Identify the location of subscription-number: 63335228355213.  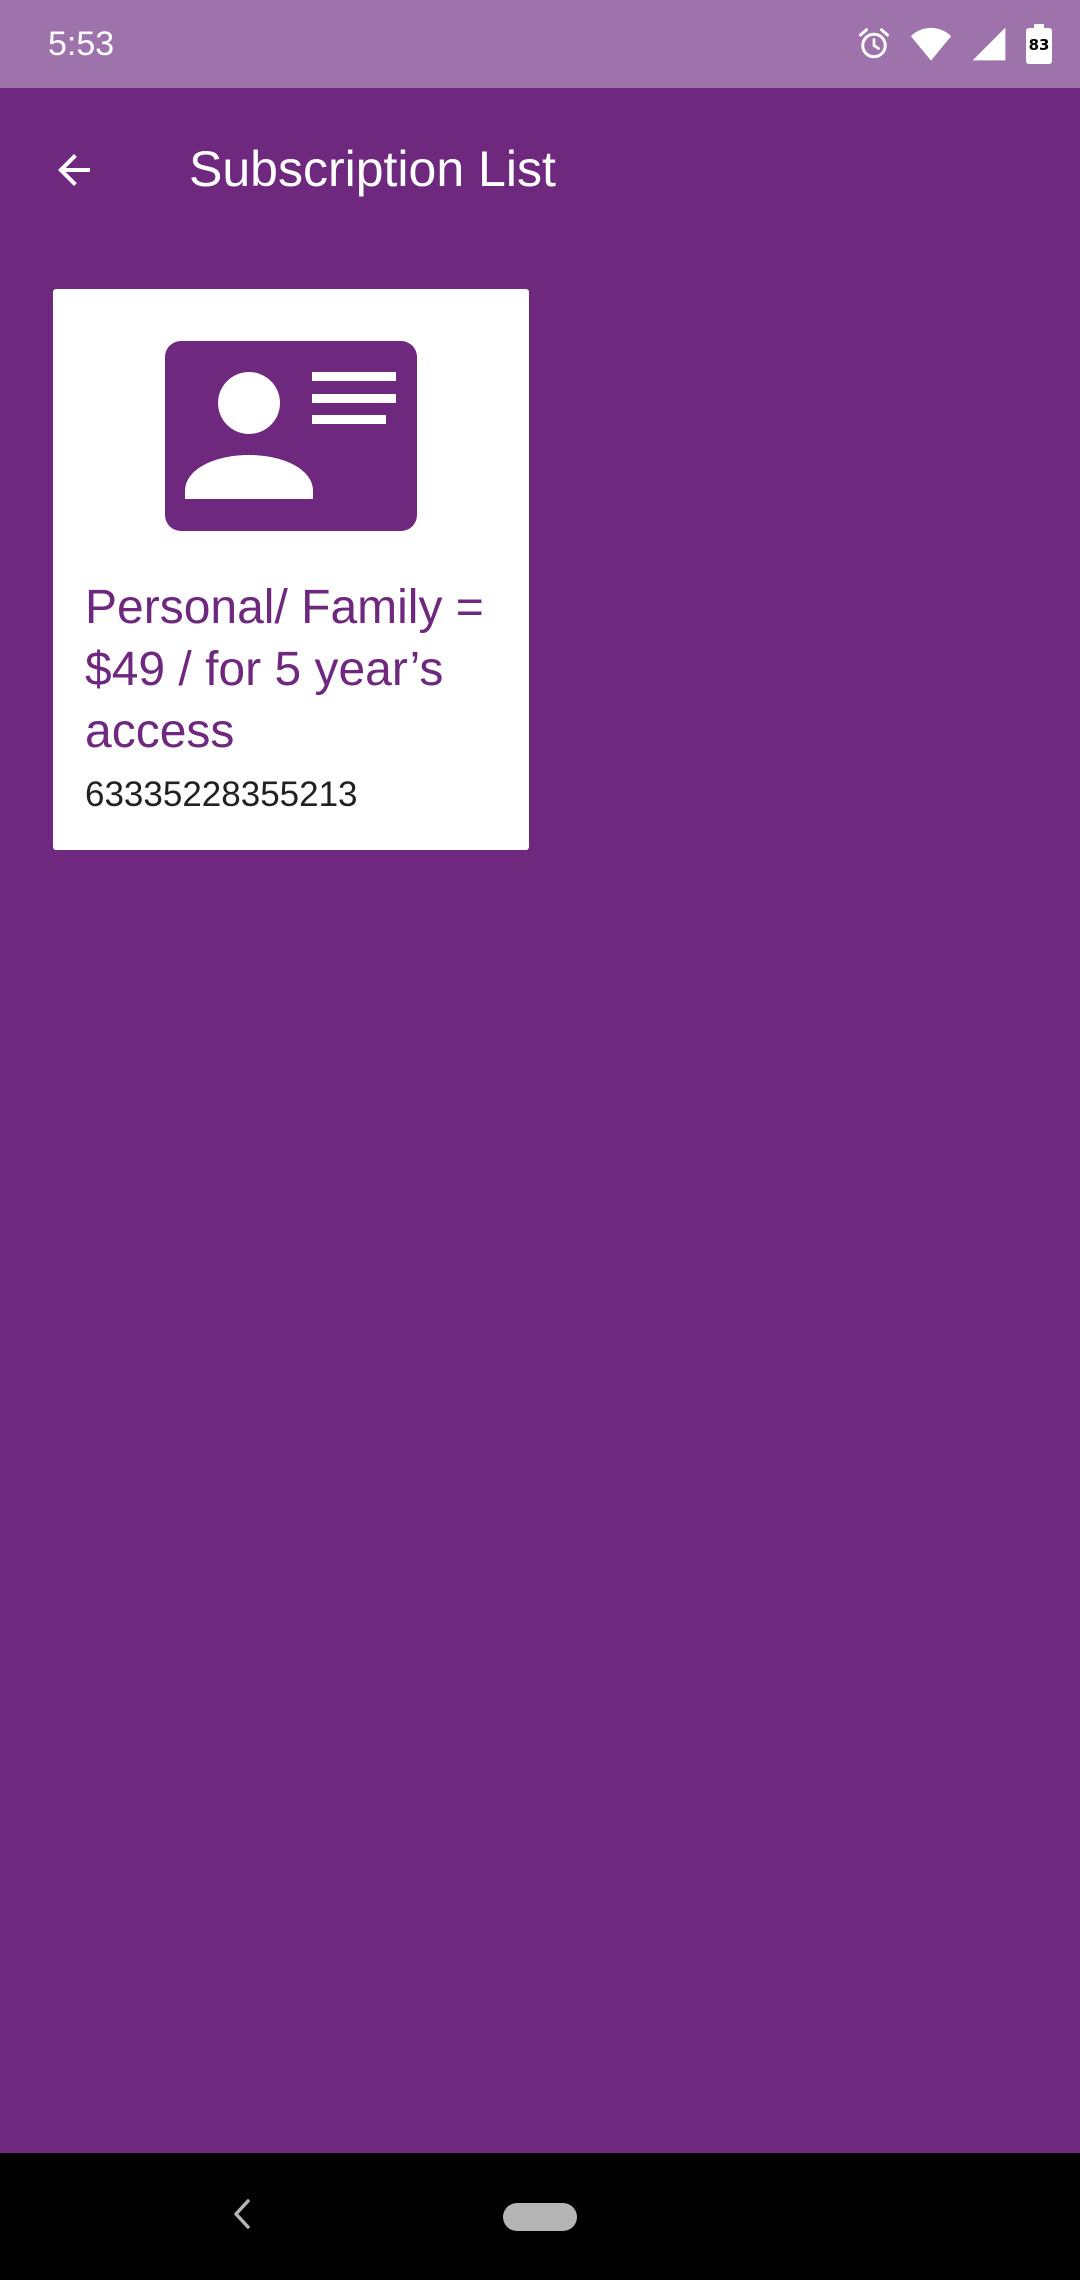
(221, 794).